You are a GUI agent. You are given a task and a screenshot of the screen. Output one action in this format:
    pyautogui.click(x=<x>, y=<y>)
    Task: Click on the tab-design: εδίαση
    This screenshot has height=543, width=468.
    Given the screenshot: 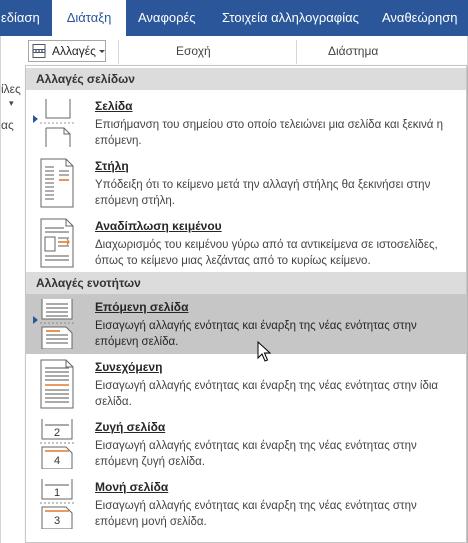 What is the action you would take?
    pyautogui.click(x=24, y=18)
    